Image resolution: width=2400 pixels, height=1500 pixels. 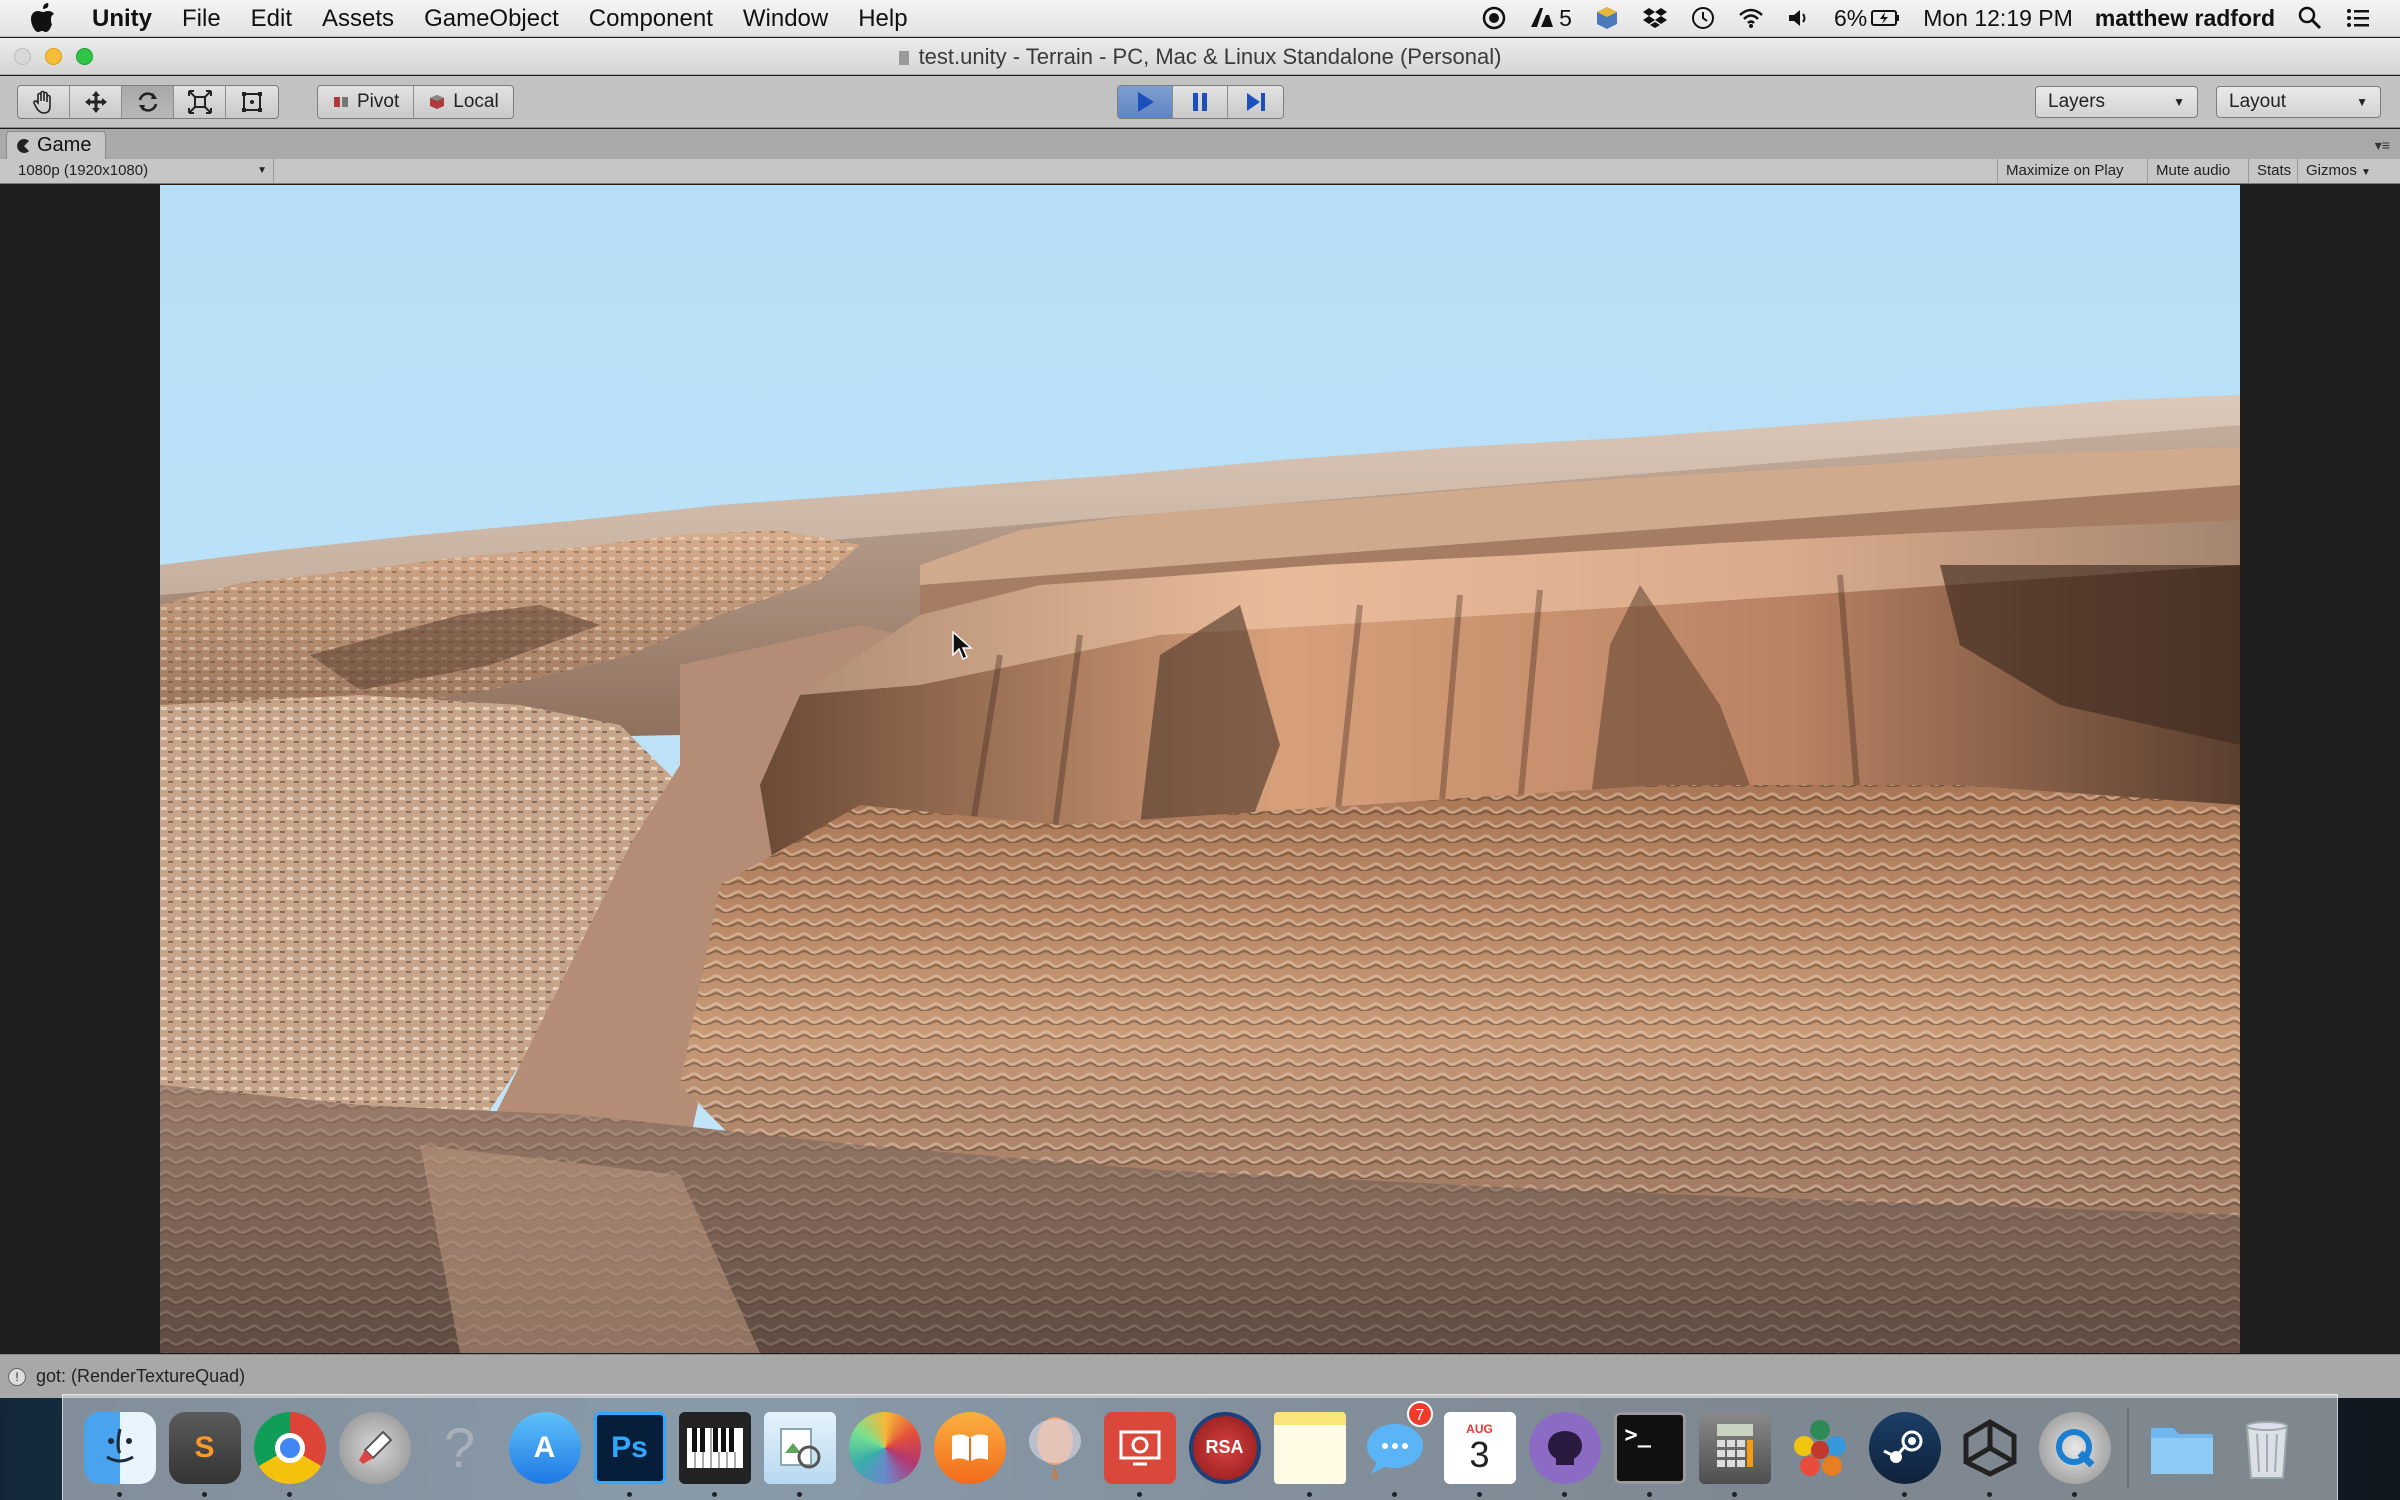 What do you see at coordinates (84, 56) in the screenshot?
I see `zoom-window-button` at bounding box center [84, 56].